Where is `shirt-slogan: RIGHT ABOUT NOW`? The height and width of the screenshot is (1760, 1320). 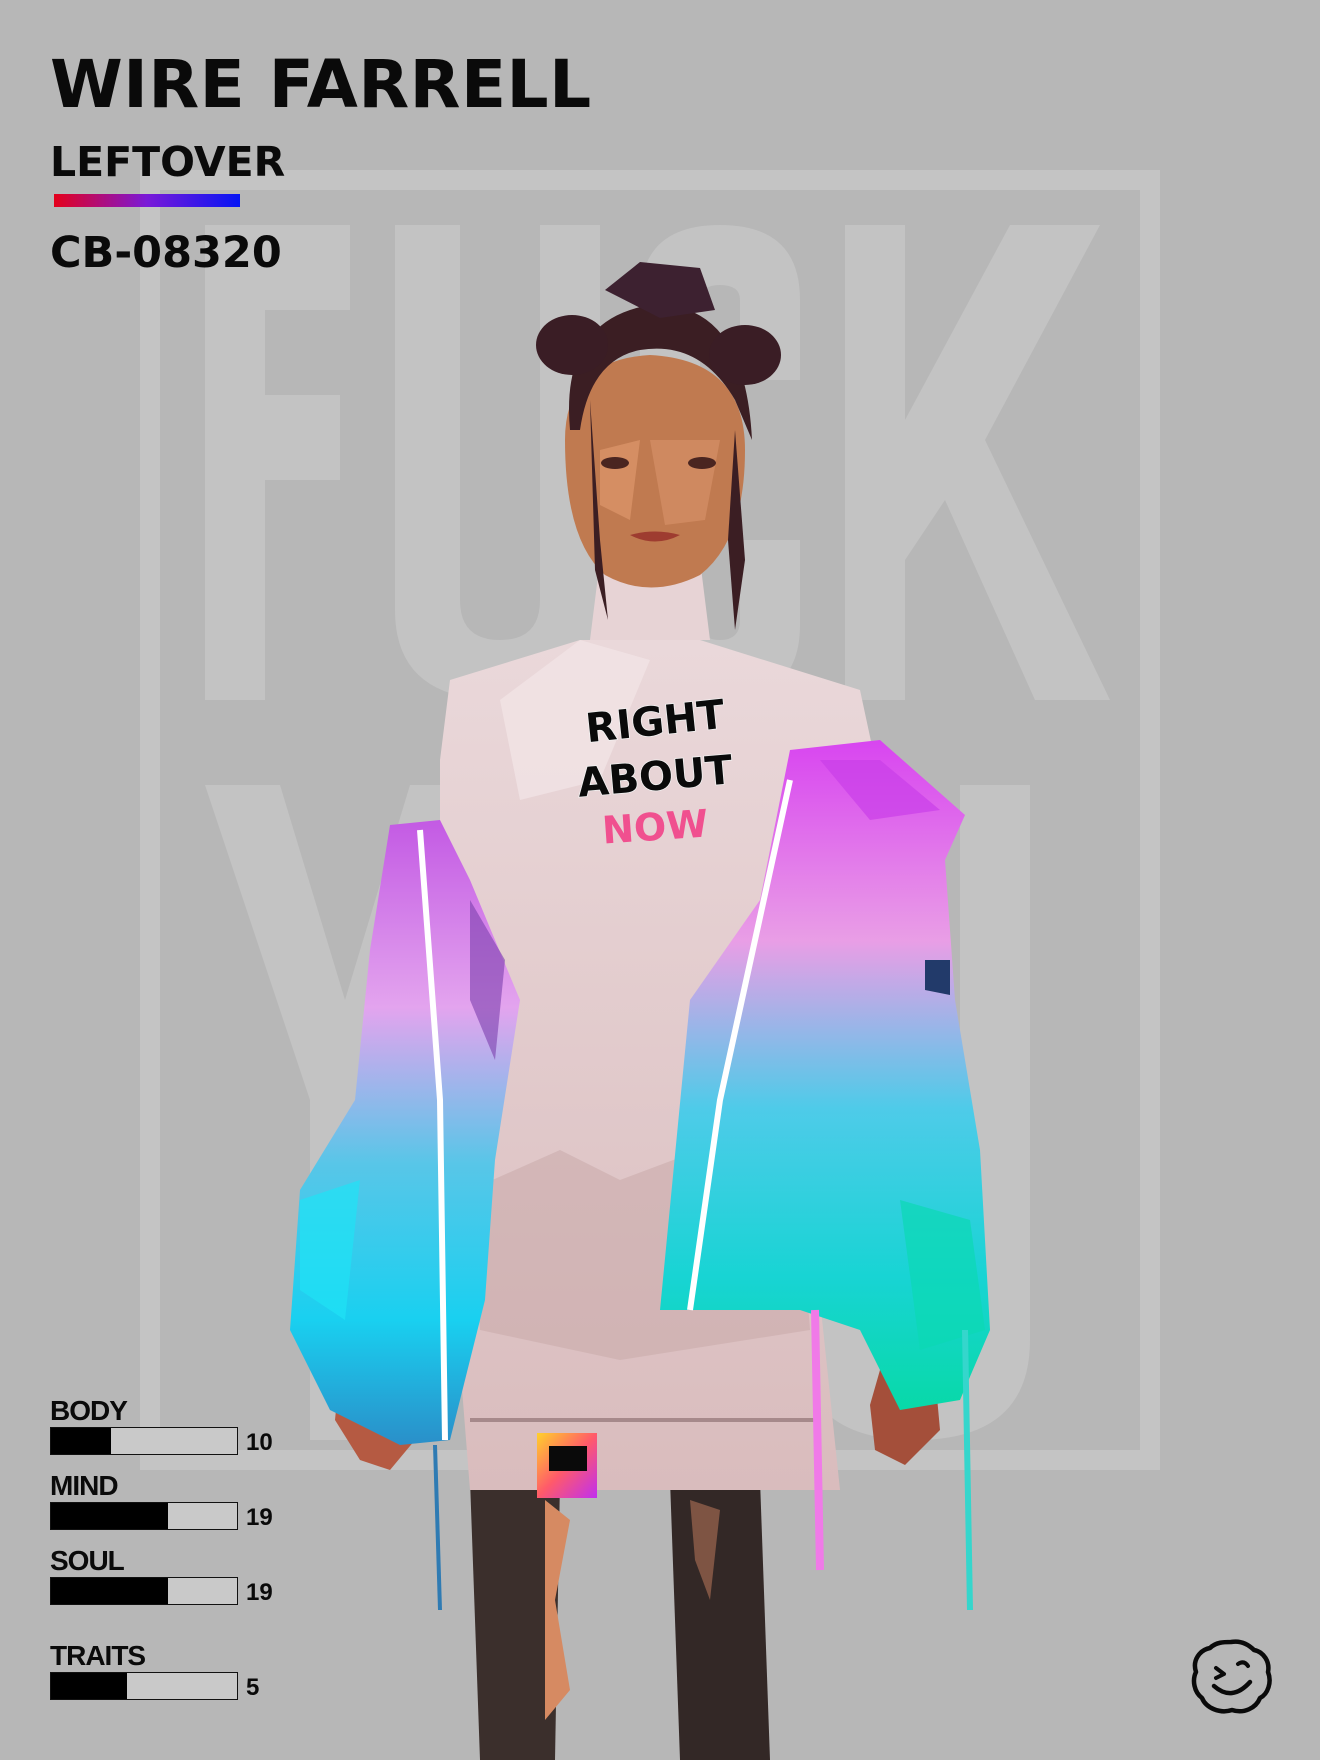
shirt-slogan: RIGHT ABOUT NOW is located at coordinates (655, 772).